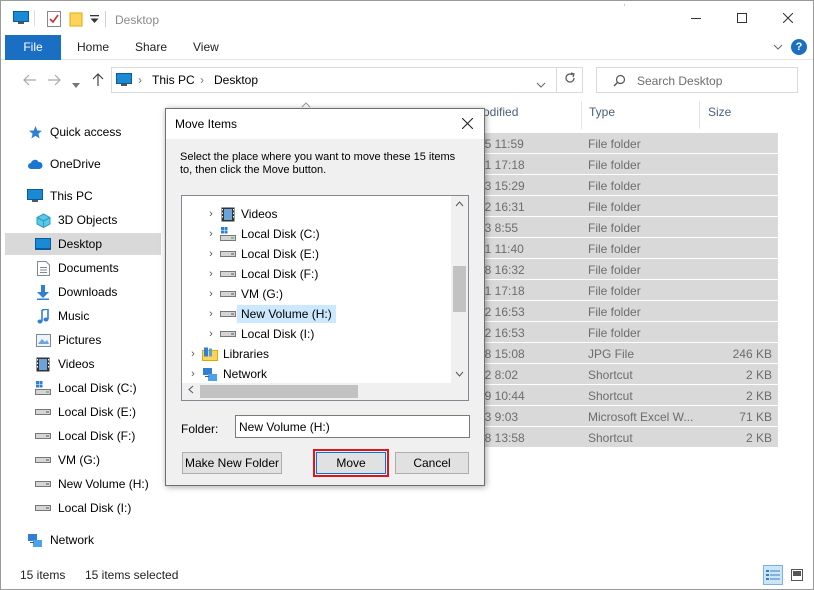 The image size is (814, 590). What do you see at coordinates (500, 112) in the screenshot?
I see `column-date-modified: odified` at bounding box center [500, 112].